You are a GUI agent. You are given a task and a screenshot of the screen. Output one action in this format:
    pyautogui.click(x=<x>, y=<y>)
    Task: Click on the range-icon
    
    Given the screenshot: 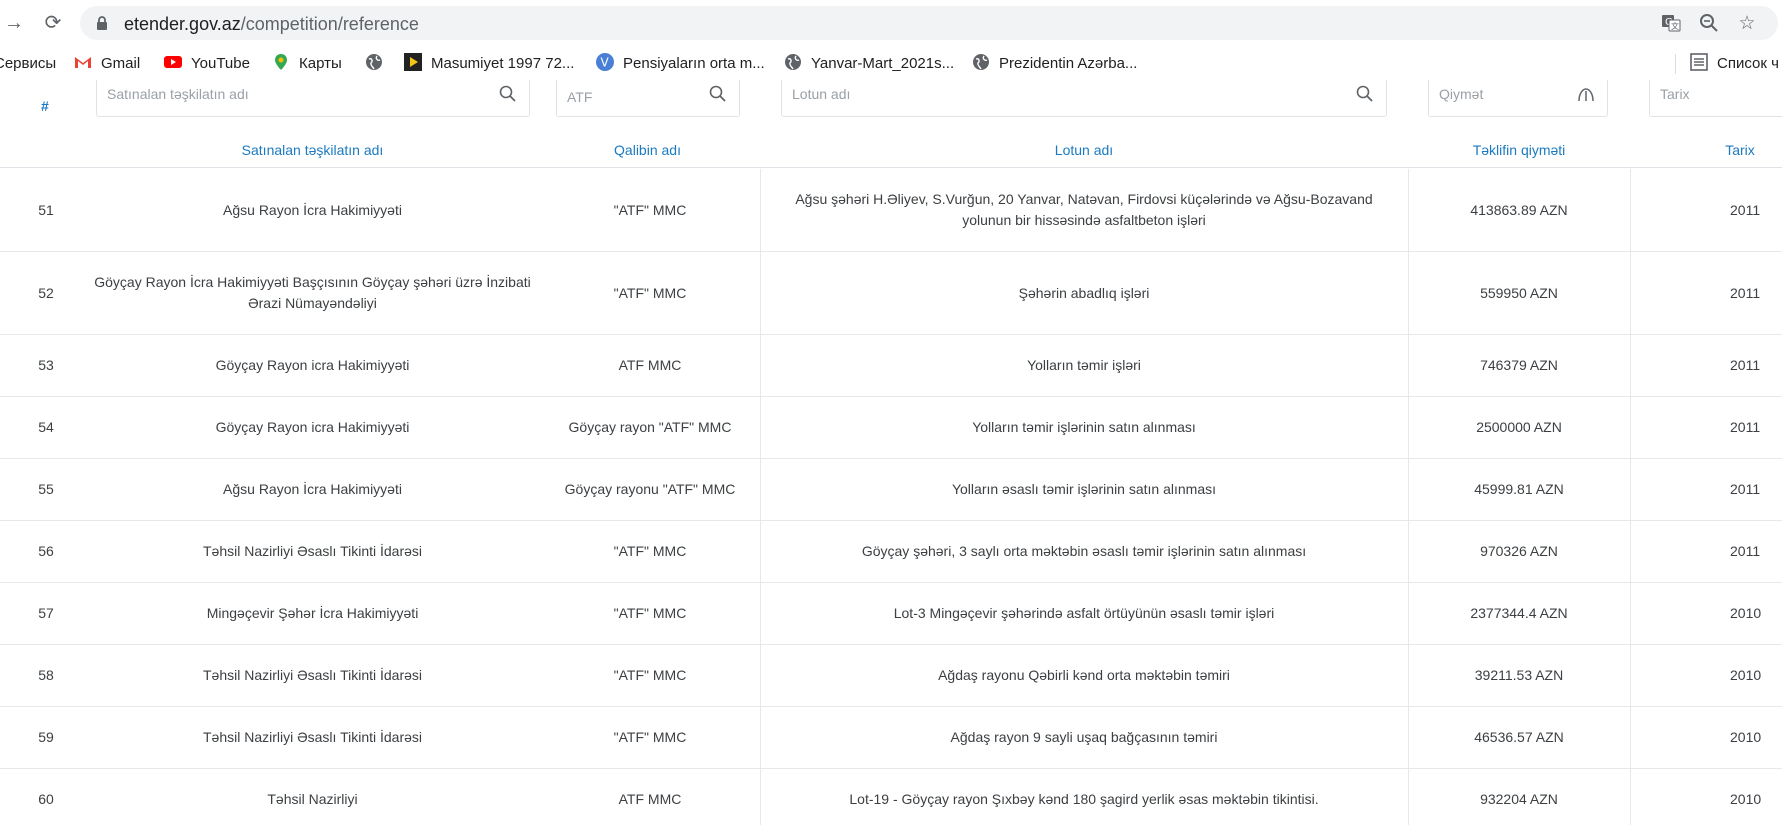 What is the action you would take?
    pyautogui.click(x=1586, y=95)
    